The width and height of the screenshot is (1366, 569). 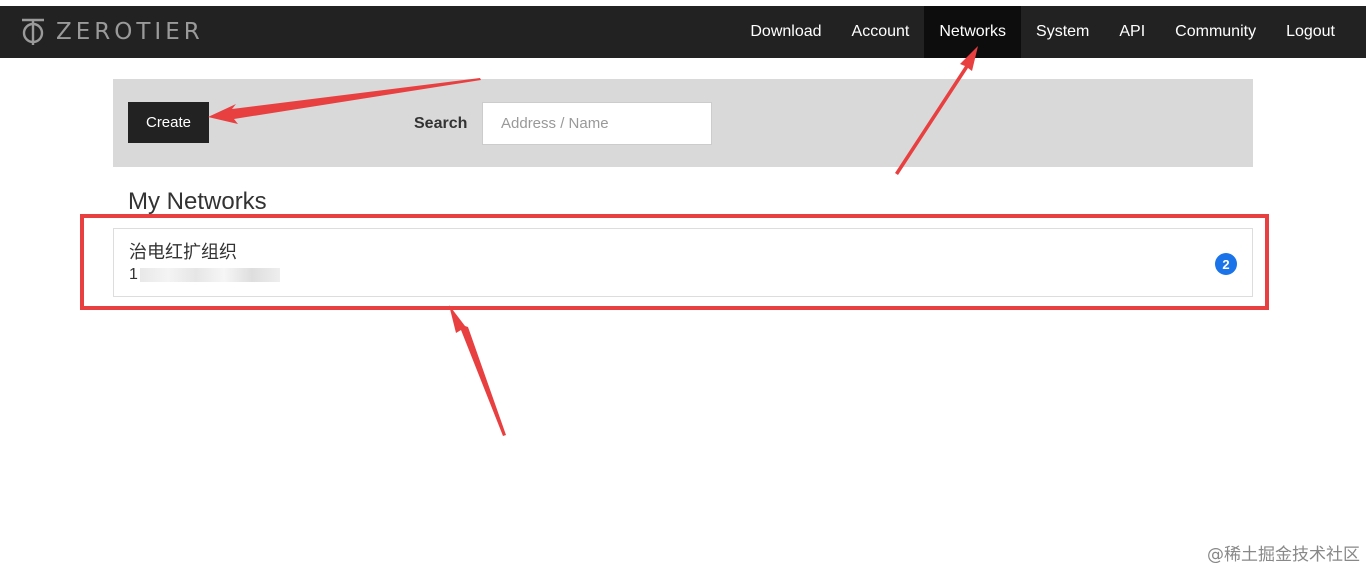 I want to click on network-id-visible: 1, so click(x=133, y=274).